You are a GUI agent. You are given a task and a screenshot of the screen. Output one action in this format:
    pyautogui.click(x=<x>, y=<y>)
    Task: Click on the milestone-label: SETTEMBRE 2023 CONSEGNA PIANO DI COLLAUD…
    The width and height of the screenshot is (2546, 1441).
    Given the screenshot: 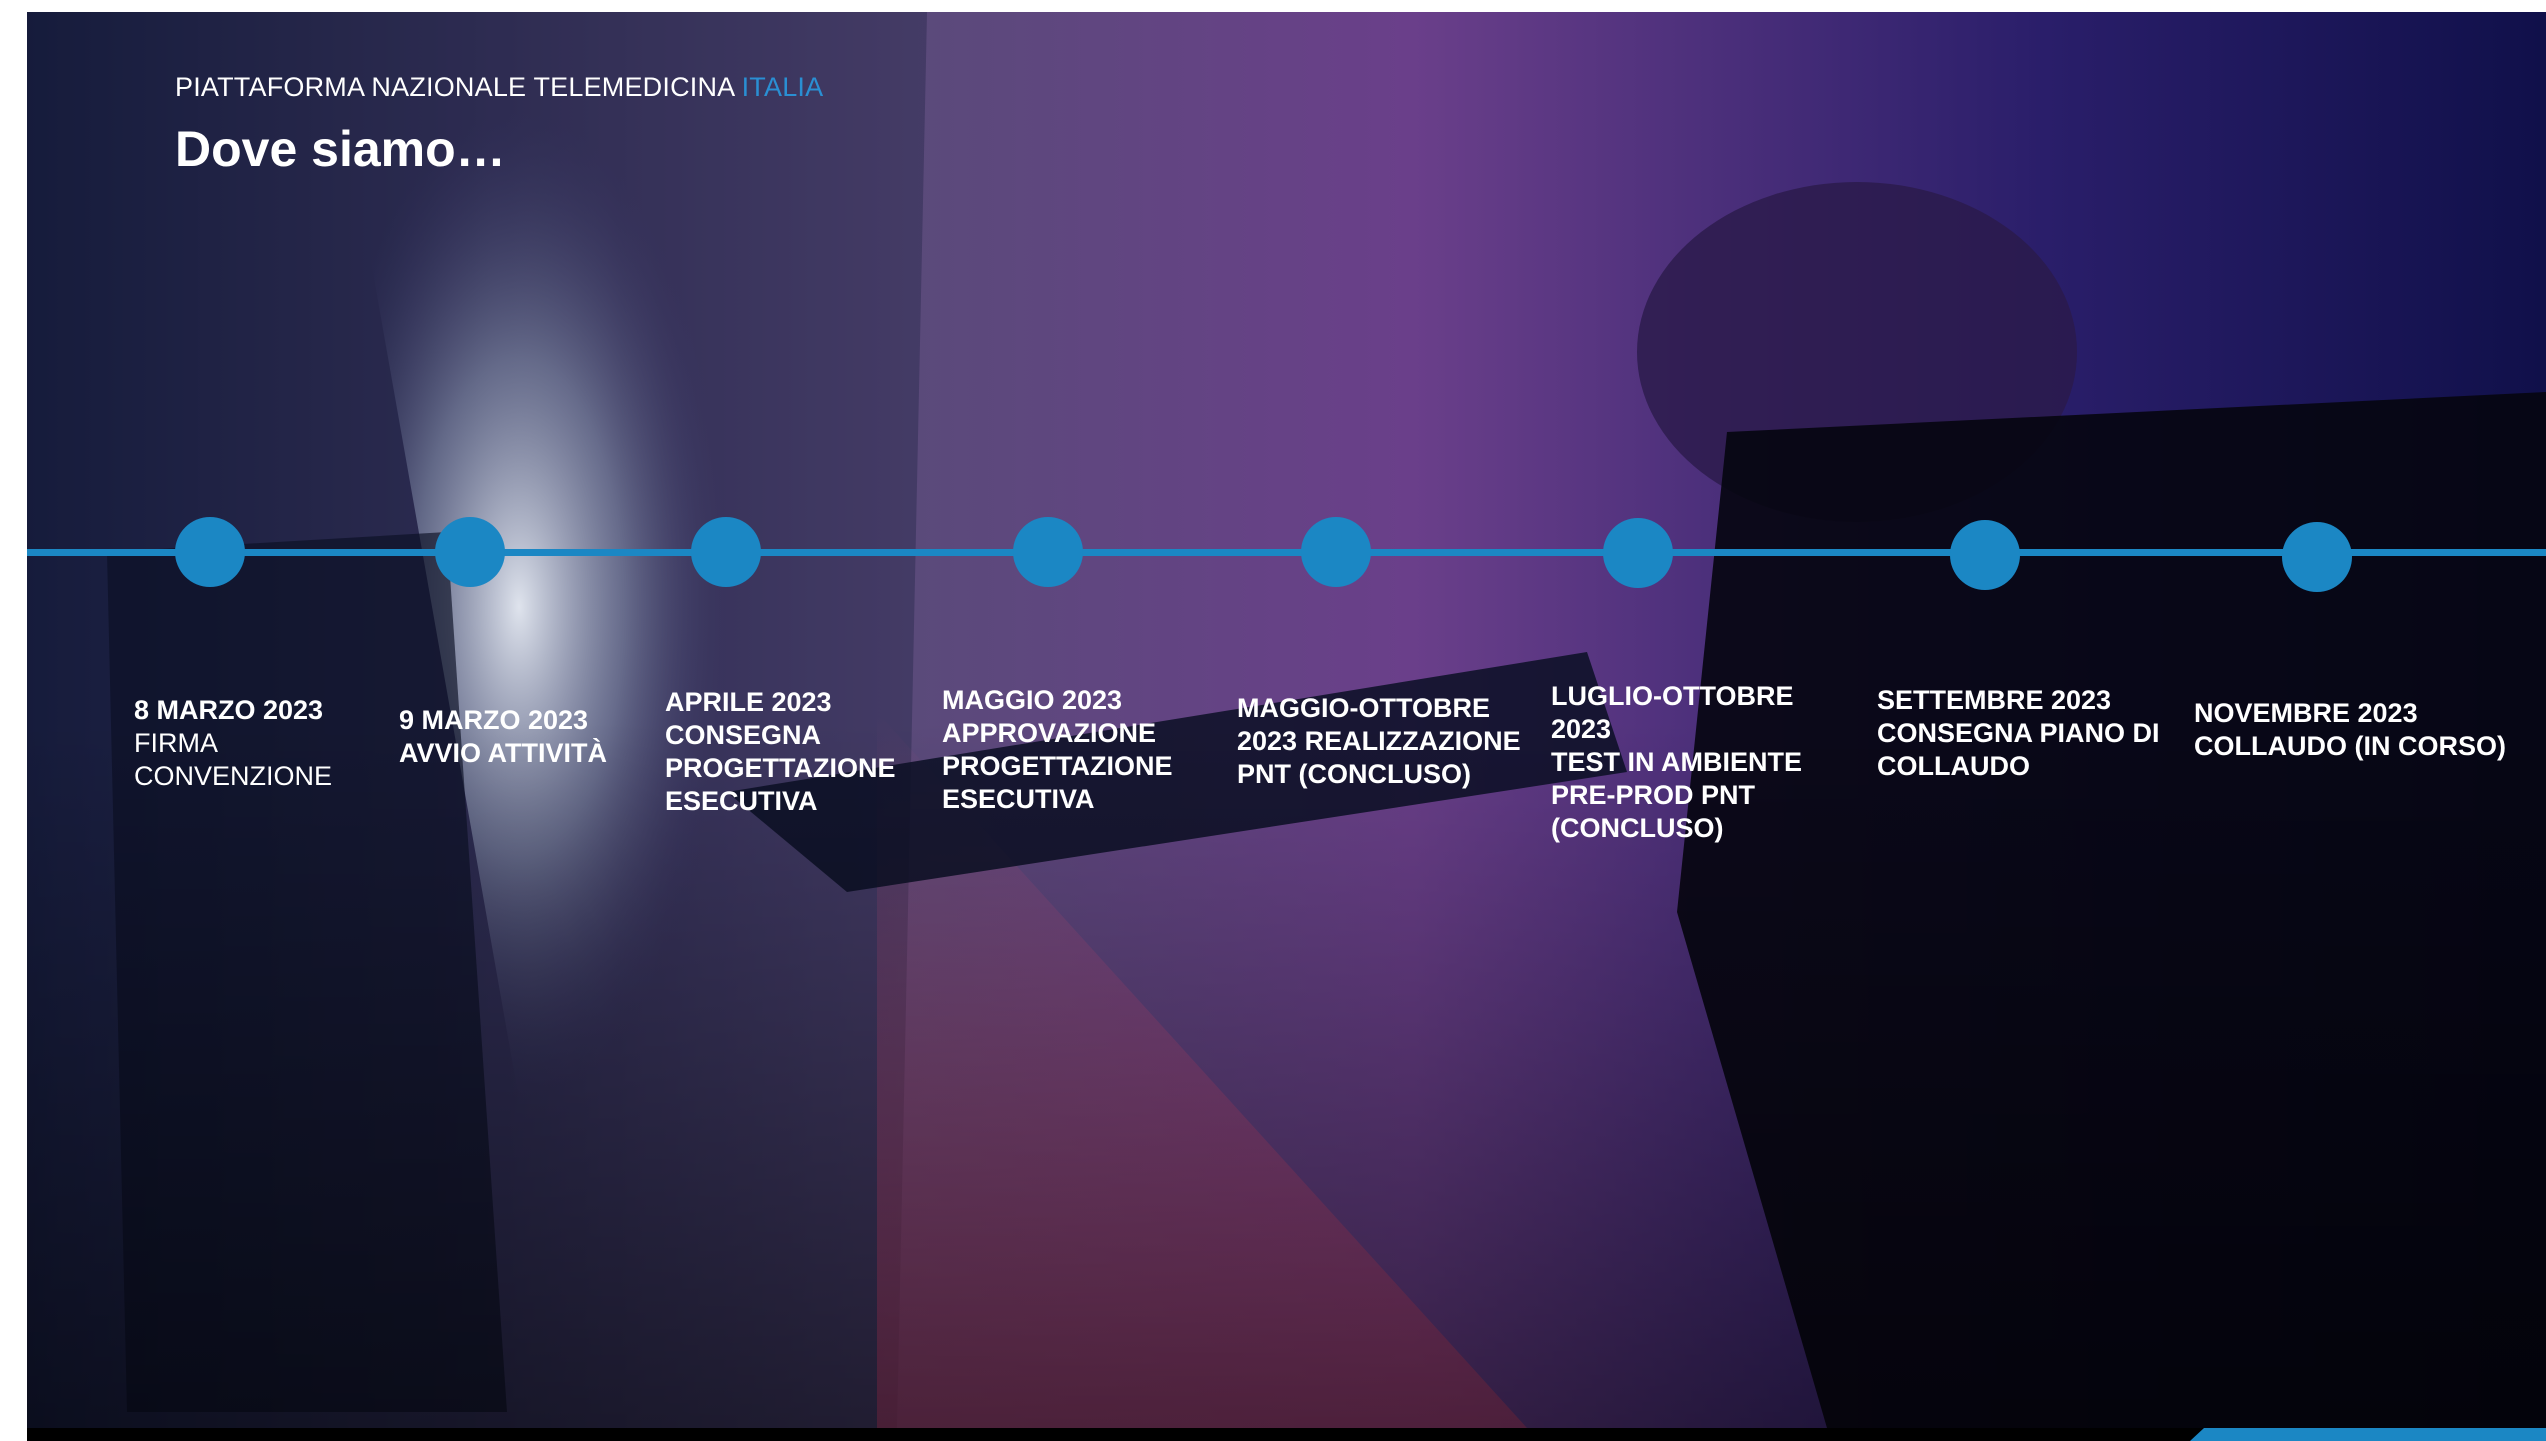 What is the action you would take?
    pyautogui.click(x=2022, y=733)
    